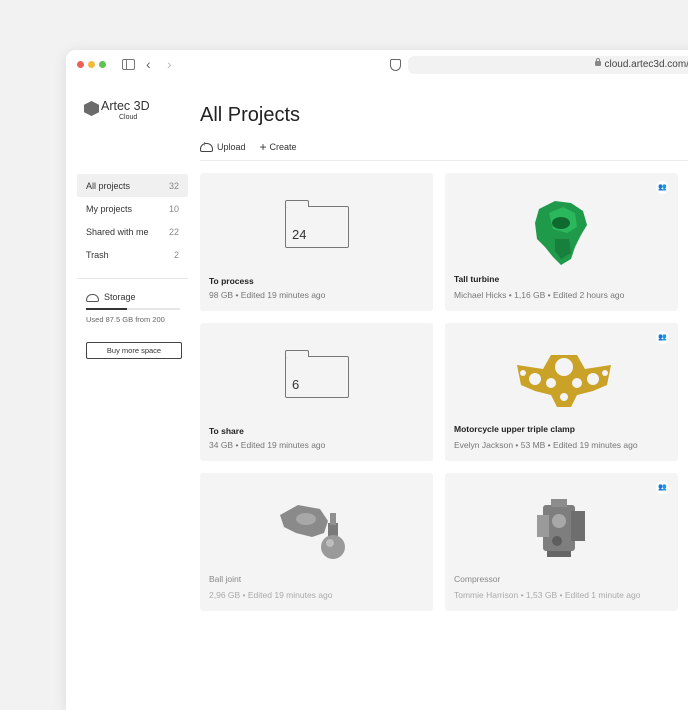  Describe the element at coordinates (263, 147) in the screenshot. I see `plus-icon: +` at that location.